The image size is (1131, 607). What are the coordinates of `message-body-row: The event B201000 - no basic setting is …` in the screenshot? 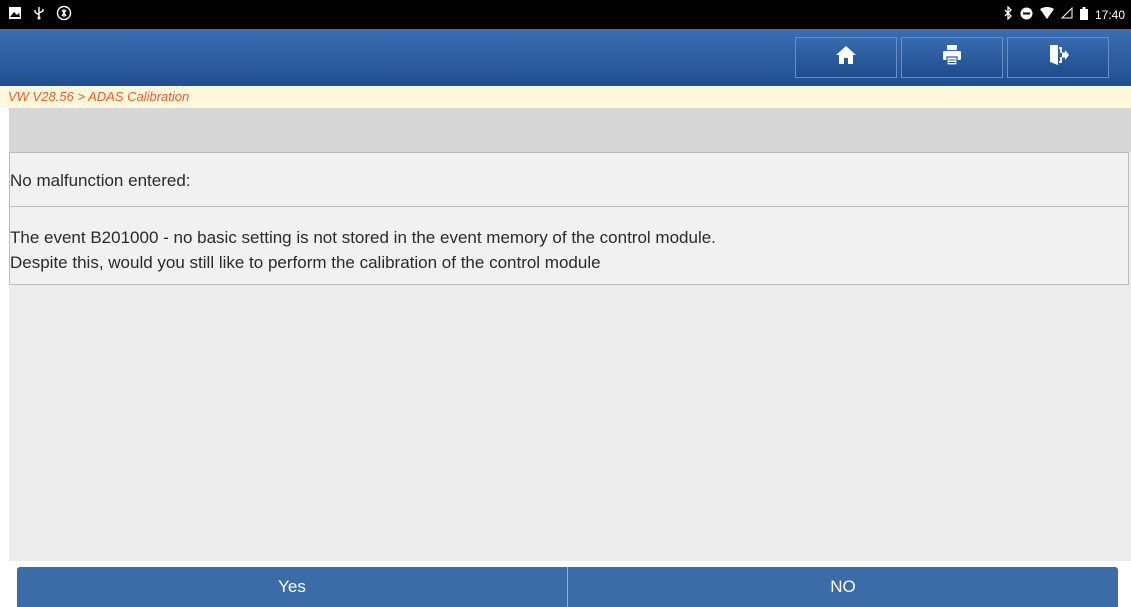 It's located at (569, 245).